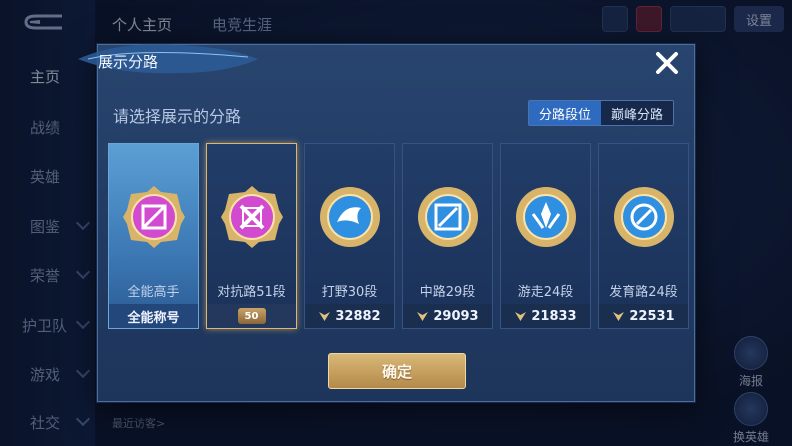 This screenshot has width=792, height=446. Describe the element at coordinates (565, 113) in the screenshot. I see `tab-lane-rank: 分路段位` at that location.